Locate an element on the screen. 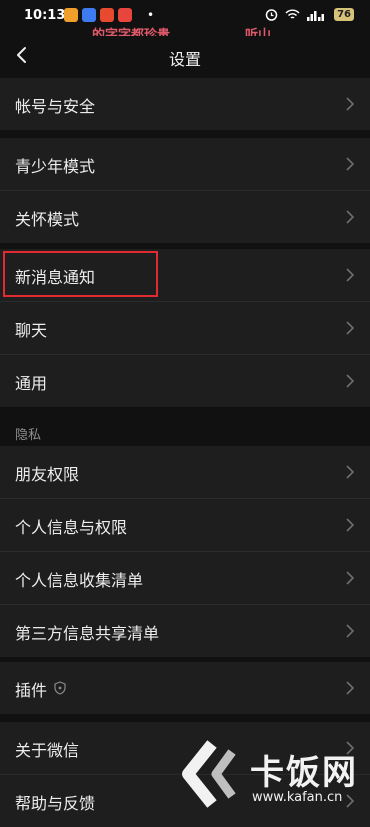  settings-row-youth-mode: 青少年模式 is located at coordinates (185, 164).